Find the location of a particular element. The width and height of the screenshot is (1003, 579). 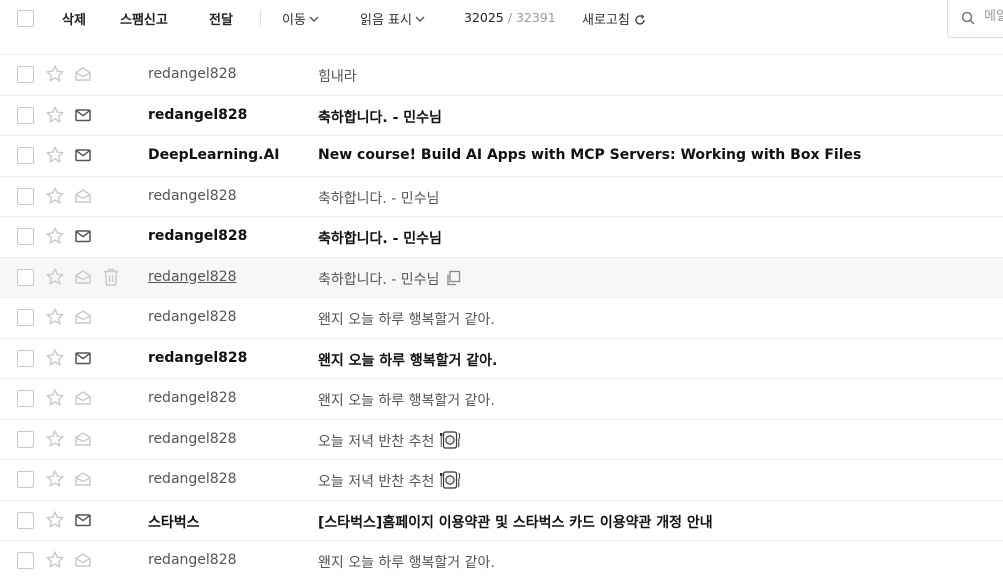

mail-subject: 힘내라 is located at coordinates (337, 76).